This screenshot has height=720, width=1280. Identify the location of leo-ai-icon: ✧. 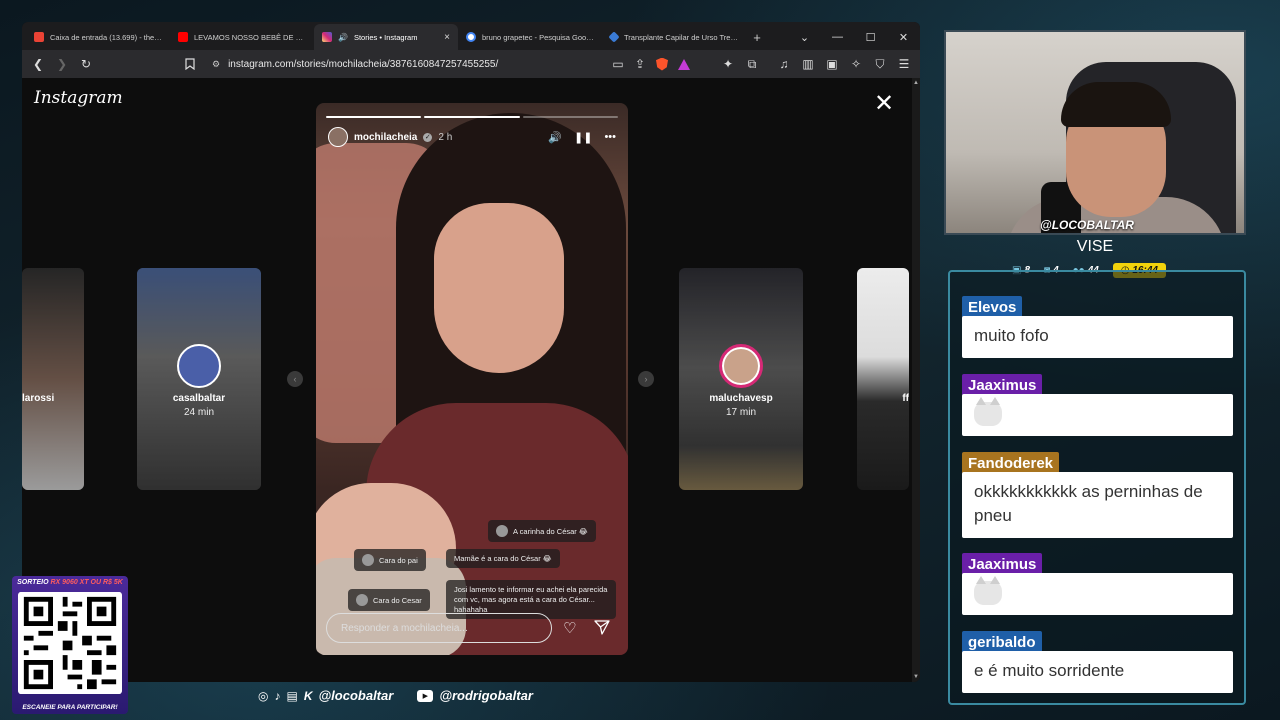
(856, 64).